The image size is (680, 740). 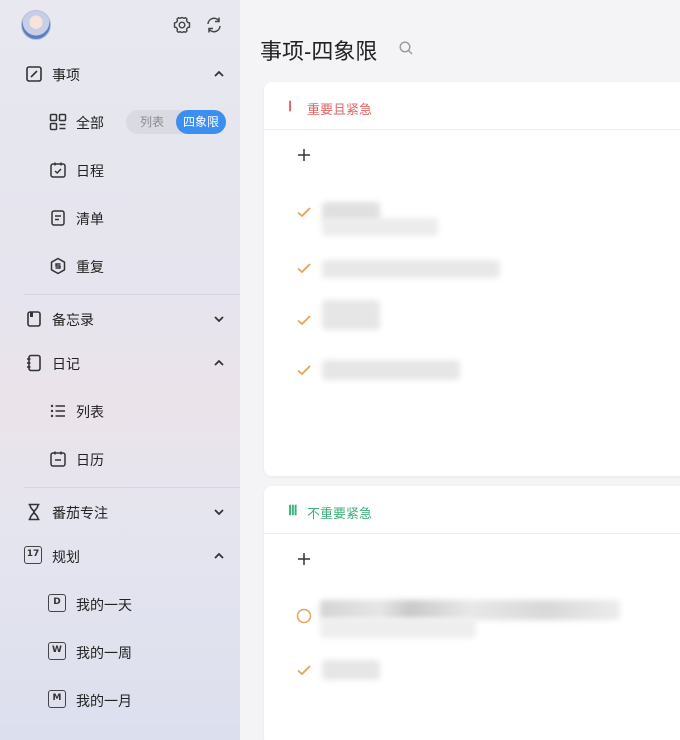 I want to click on nav-section-focus-label: 番茄专注, so click(x=80, y=513).